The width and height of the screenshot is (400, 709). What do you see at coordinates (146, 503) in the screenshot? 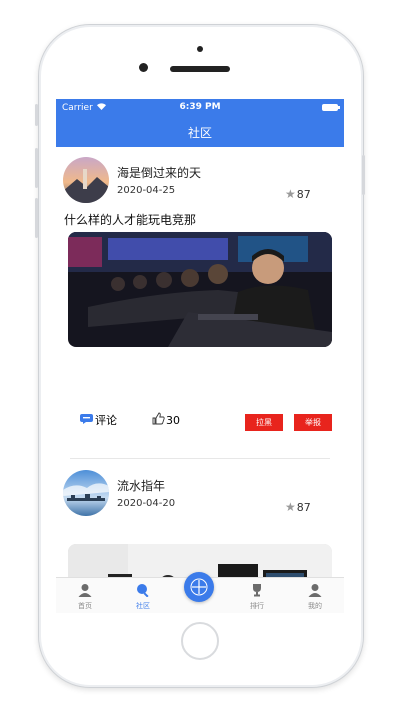
I see `post-date: 2020-04-20` at bounding box center [146, 503].